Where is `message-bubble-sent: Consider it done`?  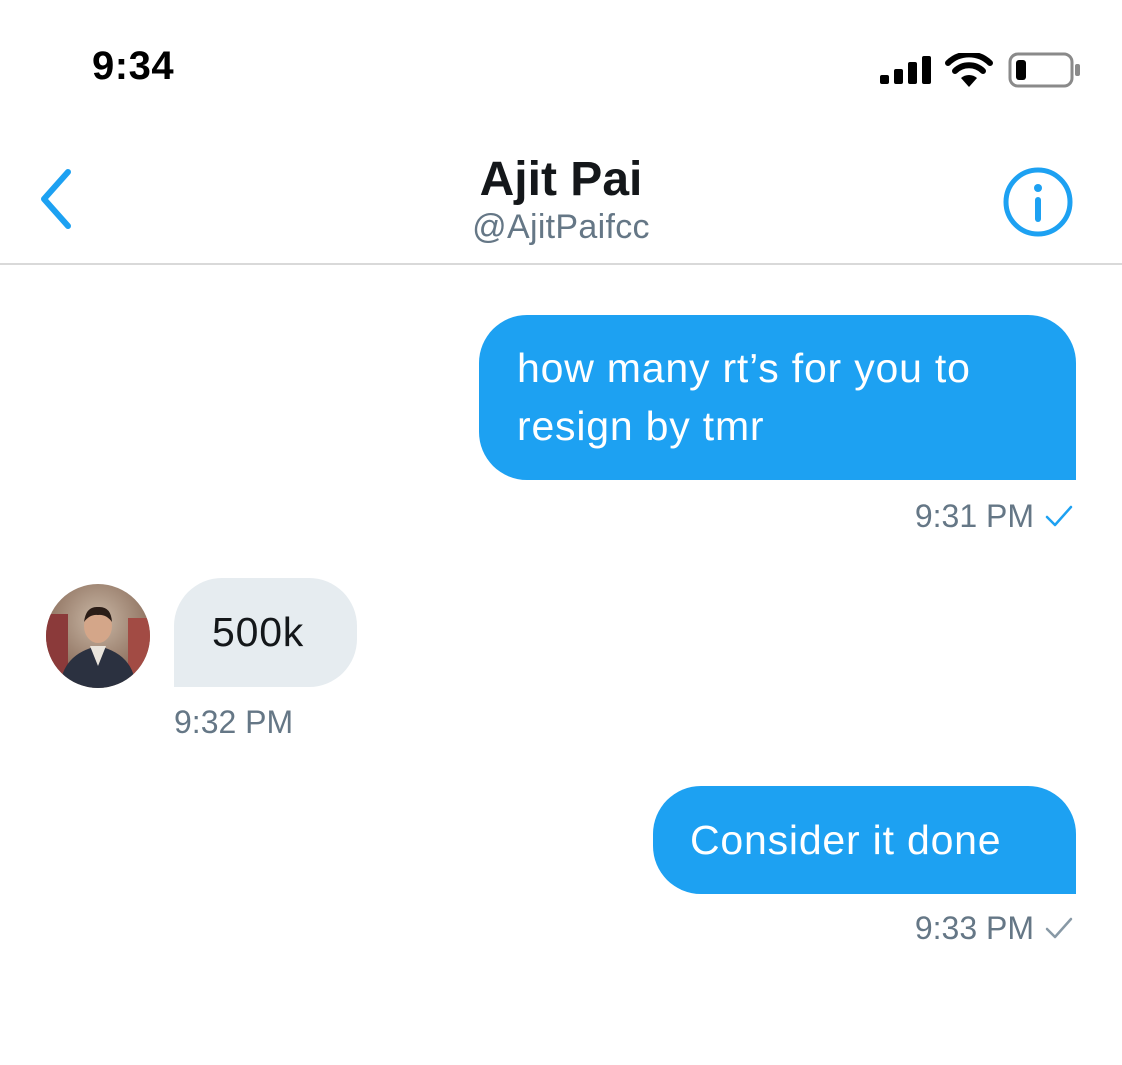
message-bubble-sent: Consider it done is located at coordinates (864, 840).